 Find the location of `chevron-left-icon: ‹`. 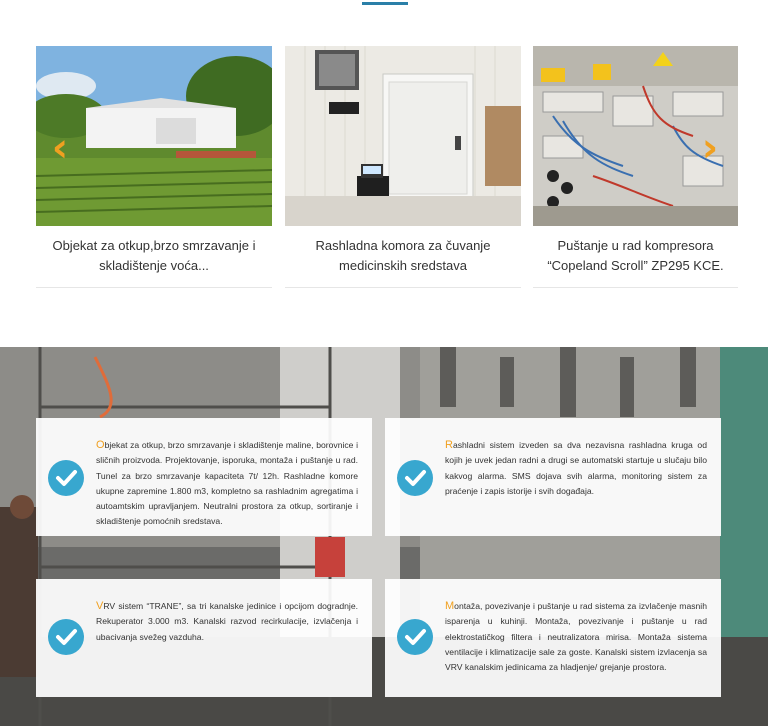

chevron-left-icon: ‹ is located at coordinates (60, 148).